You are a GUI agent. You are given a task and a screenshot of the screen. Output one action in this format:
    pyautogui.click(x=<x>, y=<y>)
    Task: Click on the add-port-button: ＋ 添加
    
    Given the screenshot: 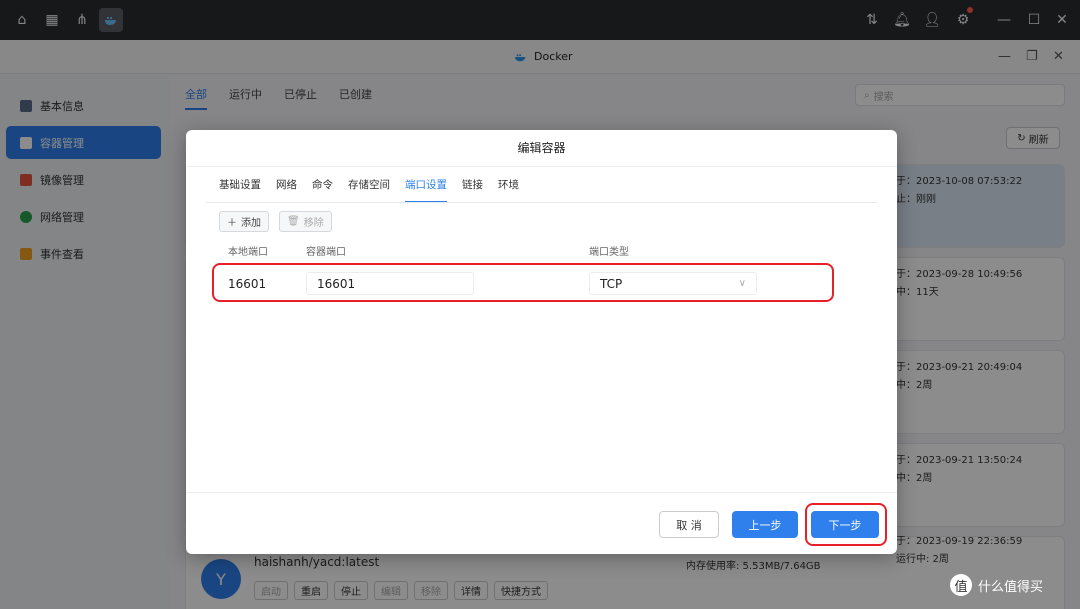 What is the action you would take?
    pyautogui.click(x=244, y=221)
    